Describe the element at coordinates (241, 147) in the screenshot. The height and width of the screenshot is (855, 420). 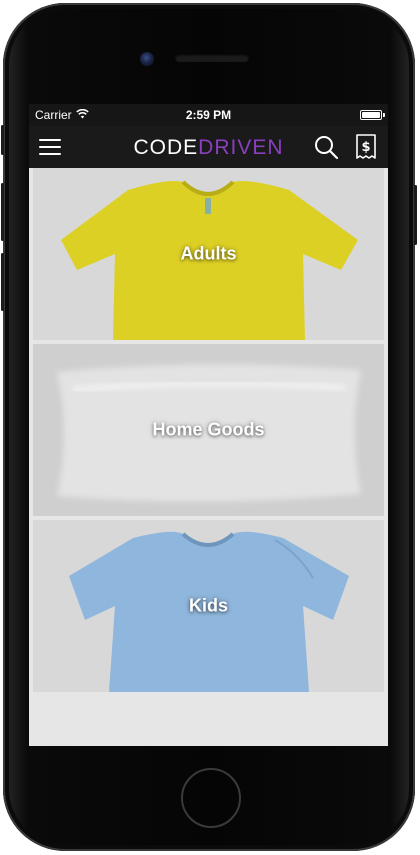
I see `logo-part-driven: DRIVEN` at that location.